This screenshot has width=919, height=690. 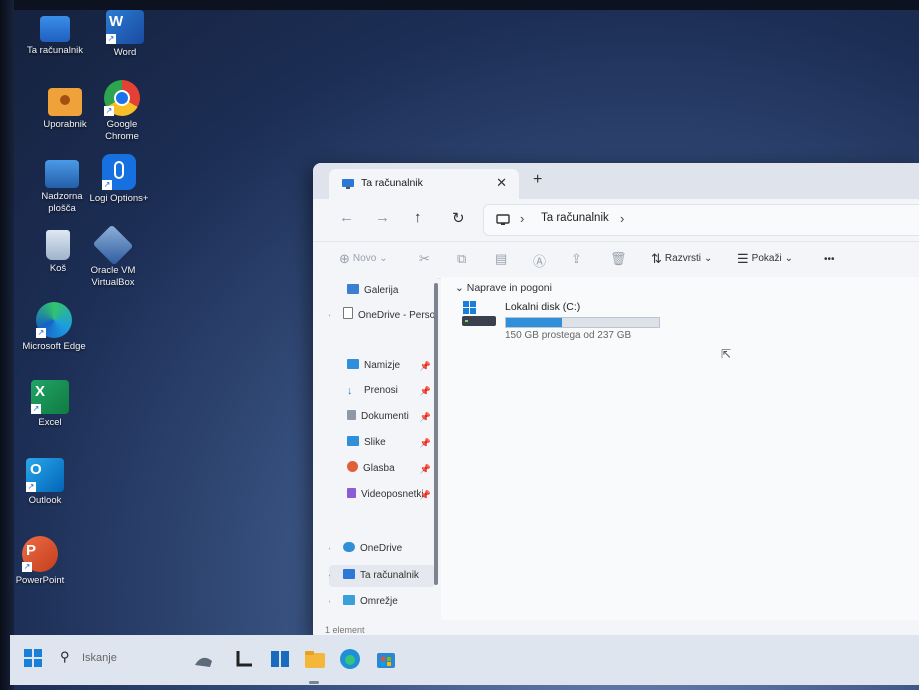 I want to click on widget-icon, so click(x=204, y=659).